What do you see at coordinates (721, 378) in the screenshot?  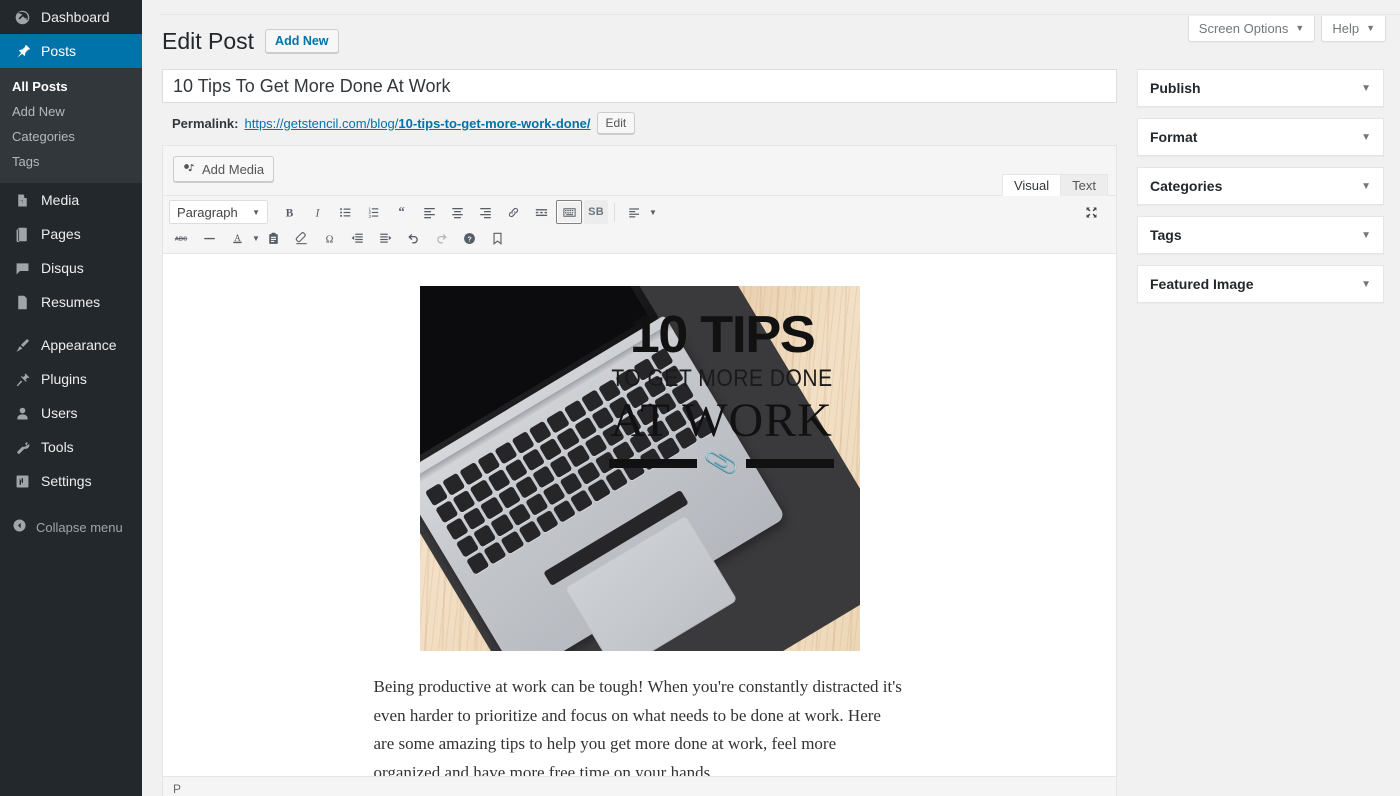 I see `graphic-subline: TO GET MORE DONE` at bounding box center [721, 378].